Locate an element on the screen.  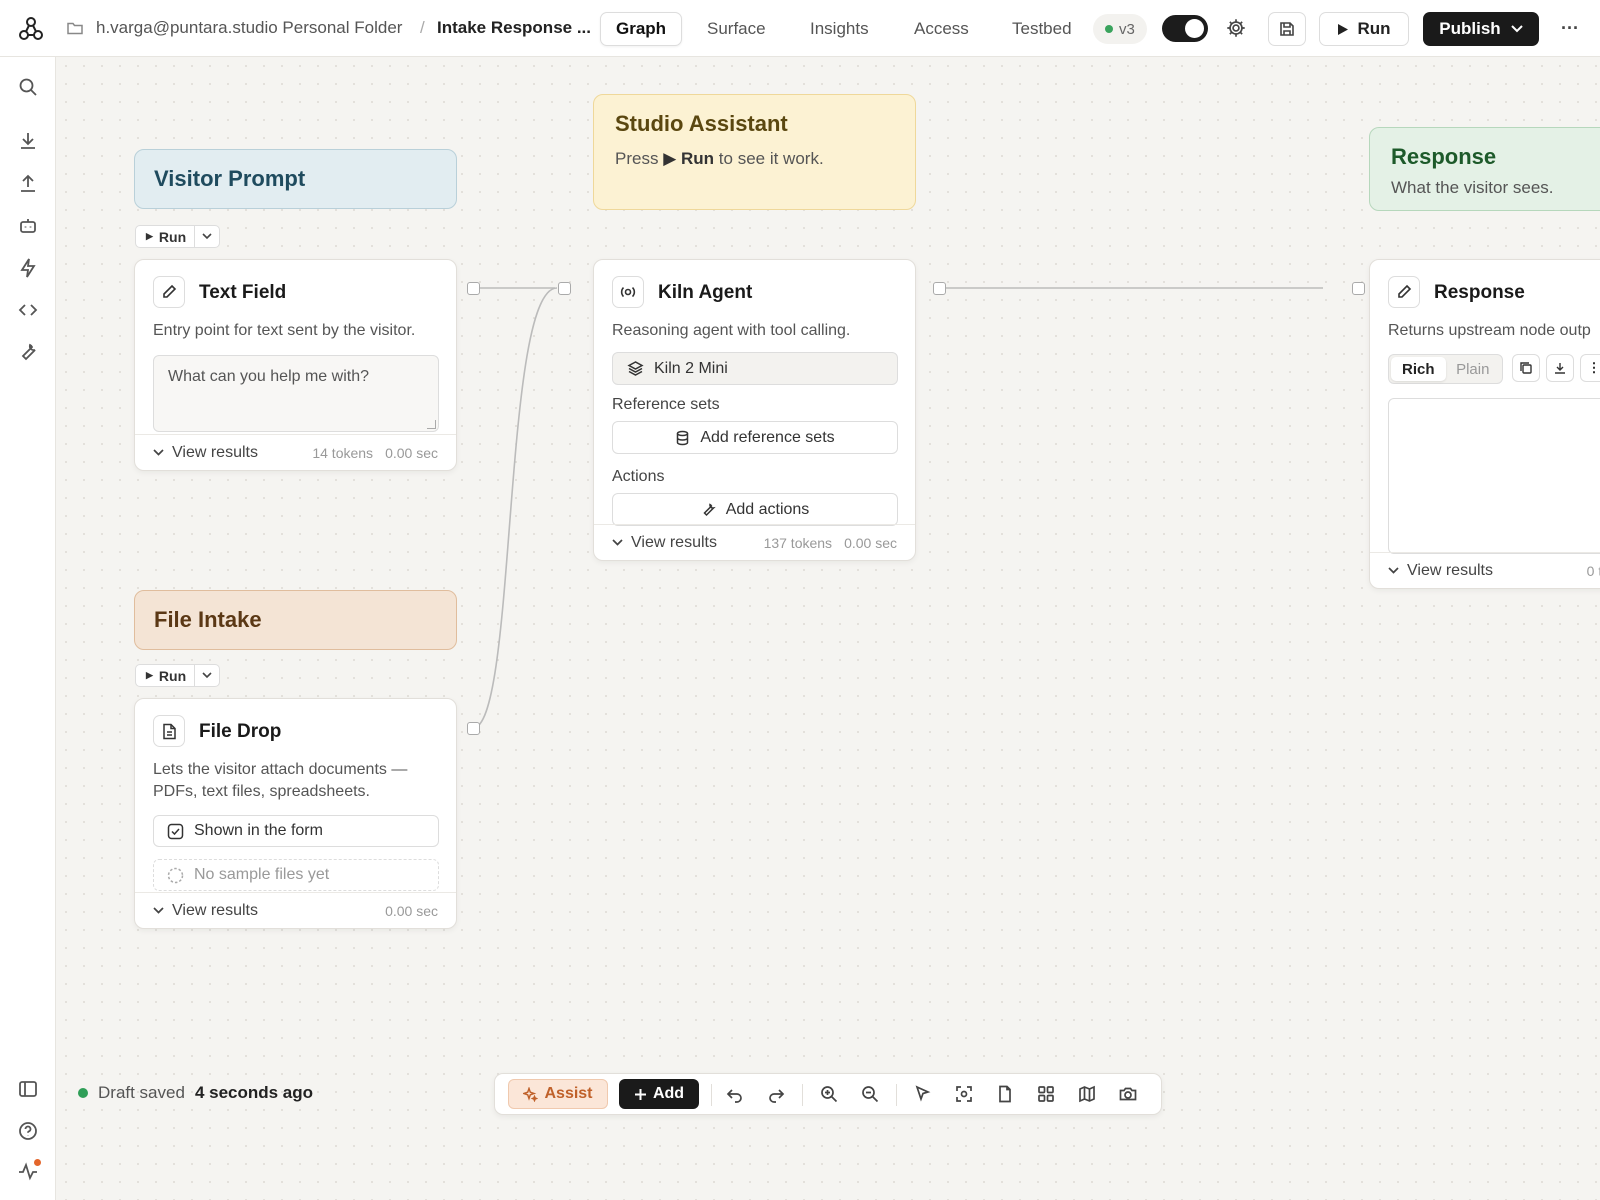
agent-icon is located at coordinates (628, 292).